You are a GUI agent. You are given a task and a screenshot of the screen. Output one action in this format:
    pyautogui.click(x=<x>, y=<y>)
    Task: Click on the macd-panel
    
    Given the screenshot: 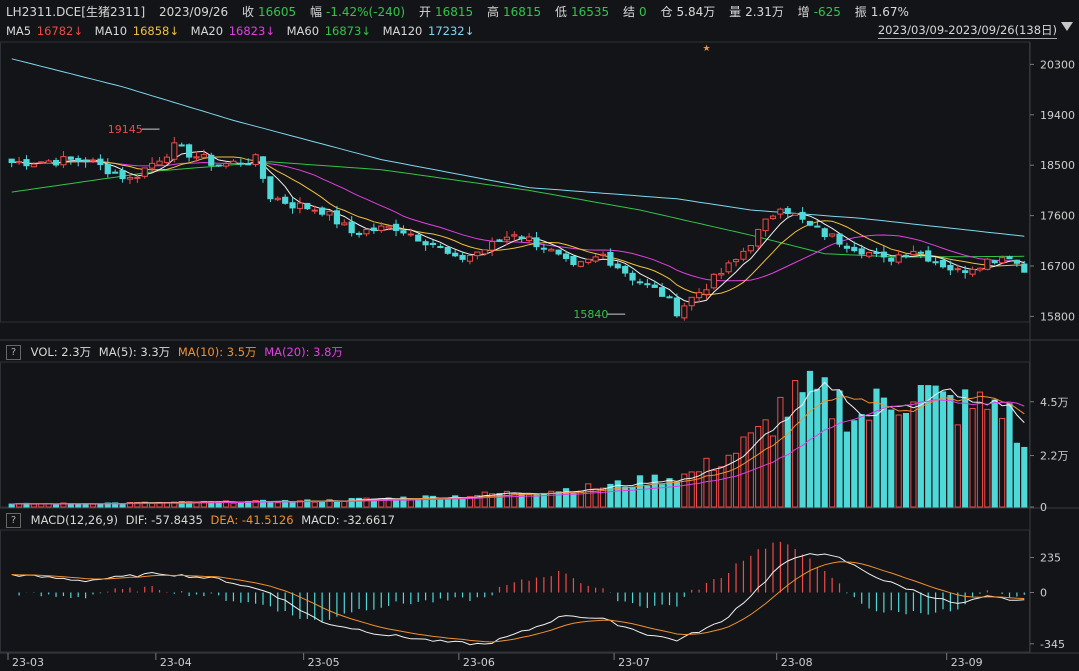 What is the action you would take?
    pyautogui.click(x=518, y=593)
    